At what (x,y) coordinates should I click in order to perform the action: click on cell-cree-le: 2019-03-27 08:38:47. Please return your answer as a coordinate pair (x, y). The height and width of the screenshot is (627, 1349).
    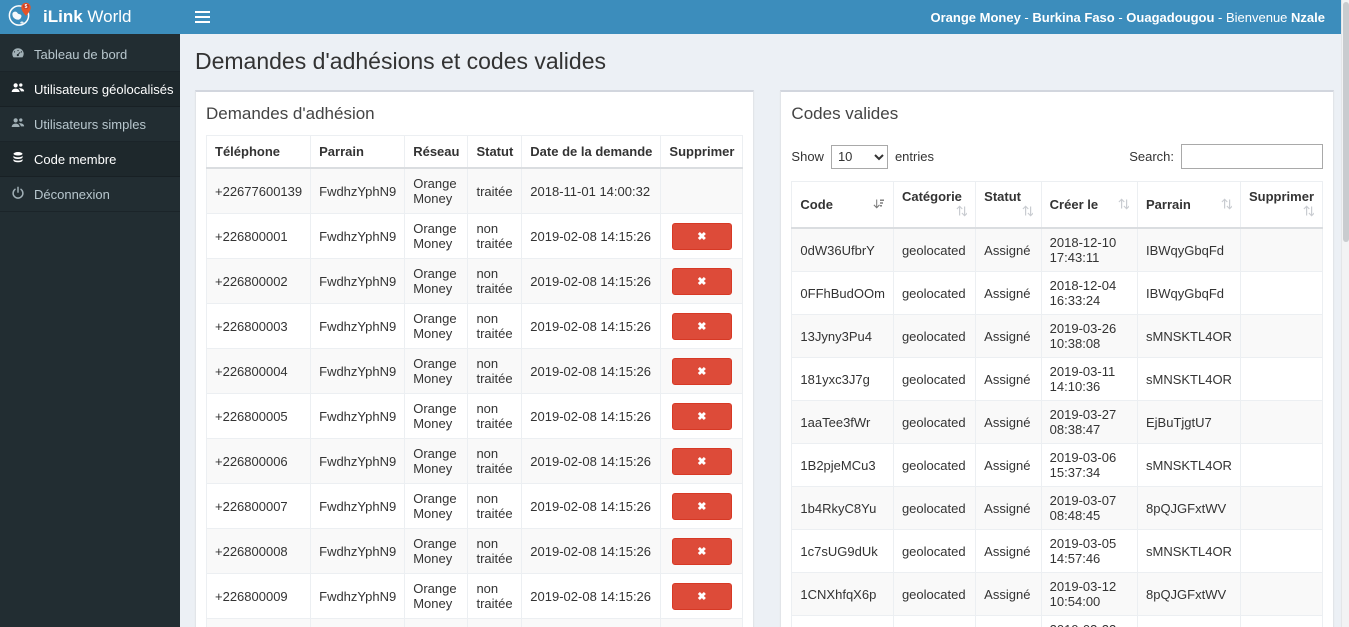
    Looking at the image, I should click on (1089, 422).